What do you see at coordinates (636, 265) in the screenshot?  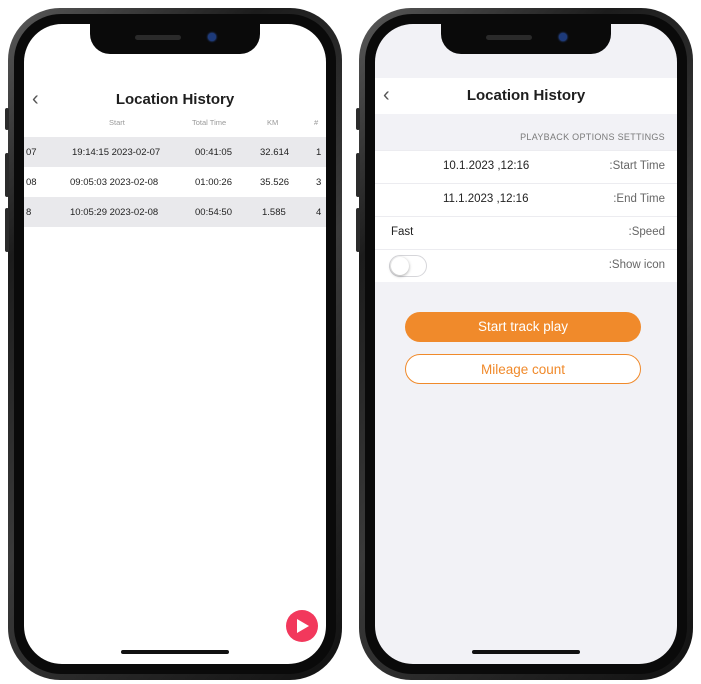 I see `show-icon-label: :Show icon` at bounding box center [636, 265].